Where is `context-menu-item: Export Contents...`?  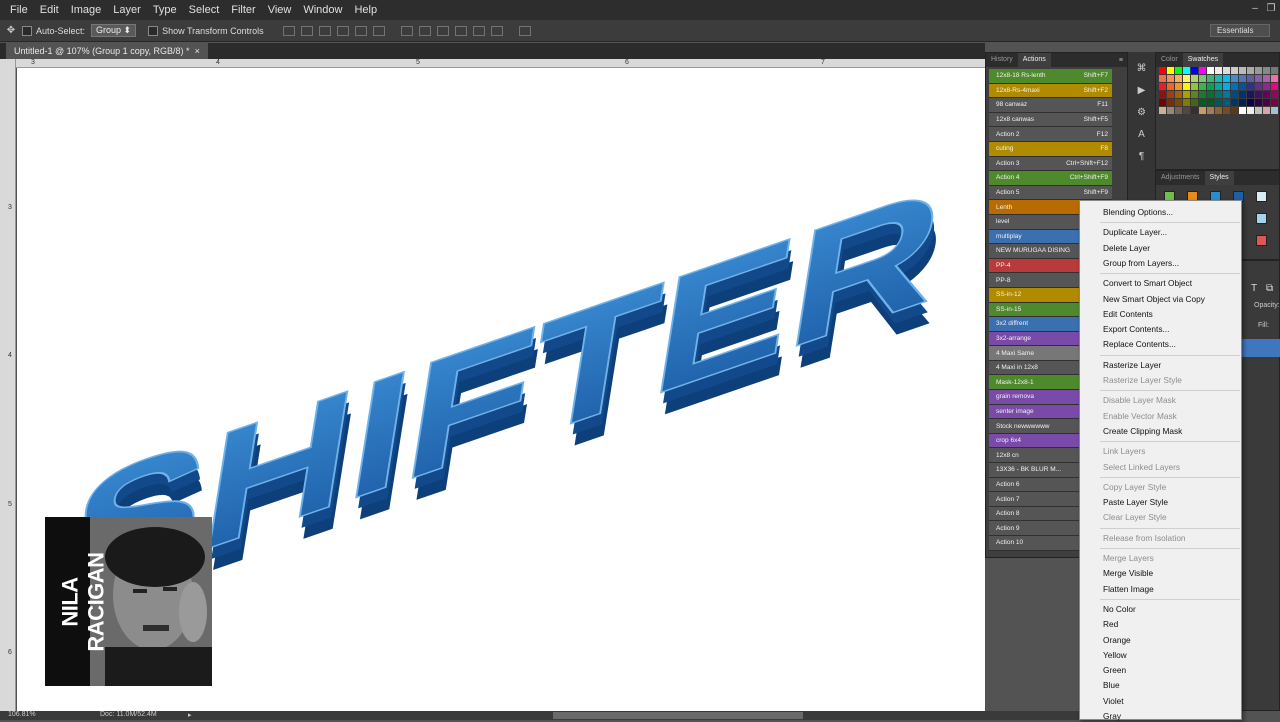
context-menu-item: Export Contents... is located at coordinates (1136, 329).